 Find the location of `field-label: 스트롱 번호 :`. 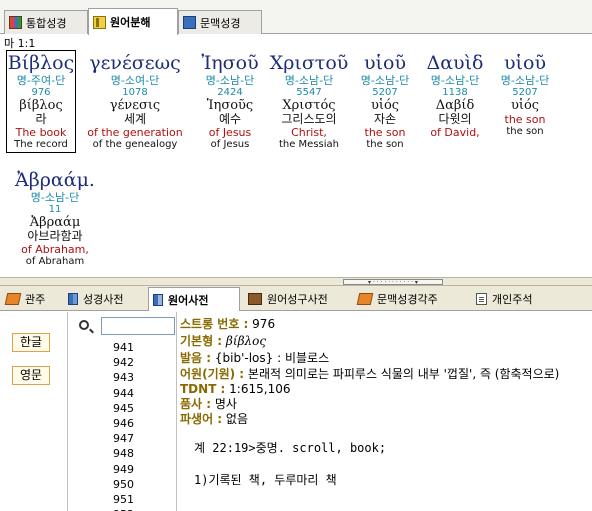

field-label: 스트롱 번호 : is located at coordinates (214, 324).